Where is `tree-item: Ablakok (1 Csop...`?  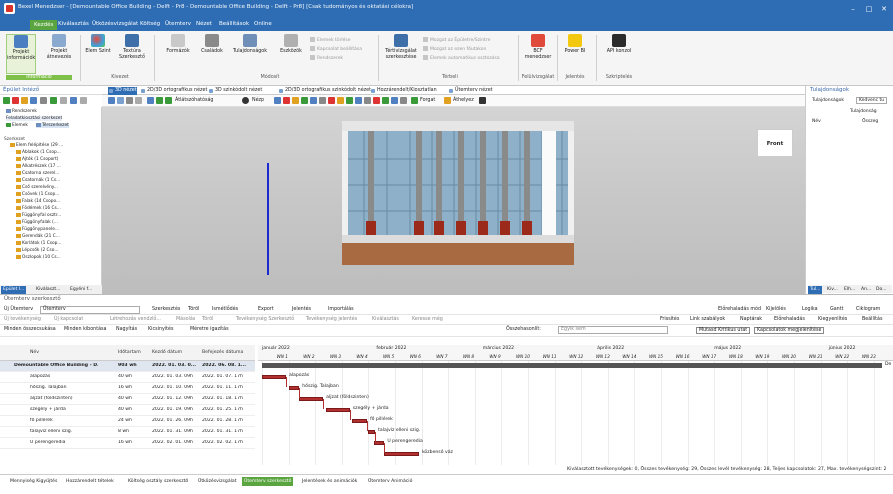
tree-item: Ablakok (1 Csop... is located at coordinates (38, 152).